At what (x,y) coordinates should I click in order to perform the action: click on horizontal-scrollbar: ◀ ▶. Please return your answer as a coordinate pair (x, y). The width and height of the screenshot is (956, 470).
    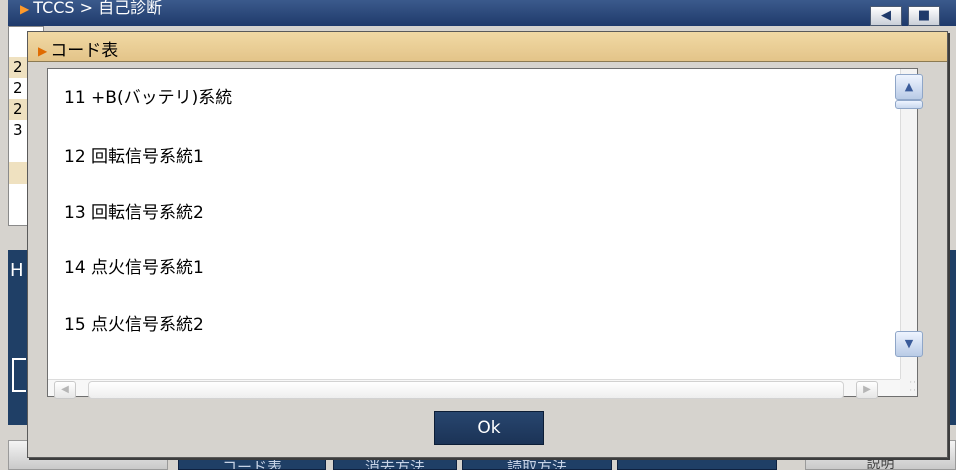
    Looking at the image, I should click on (474, 389).